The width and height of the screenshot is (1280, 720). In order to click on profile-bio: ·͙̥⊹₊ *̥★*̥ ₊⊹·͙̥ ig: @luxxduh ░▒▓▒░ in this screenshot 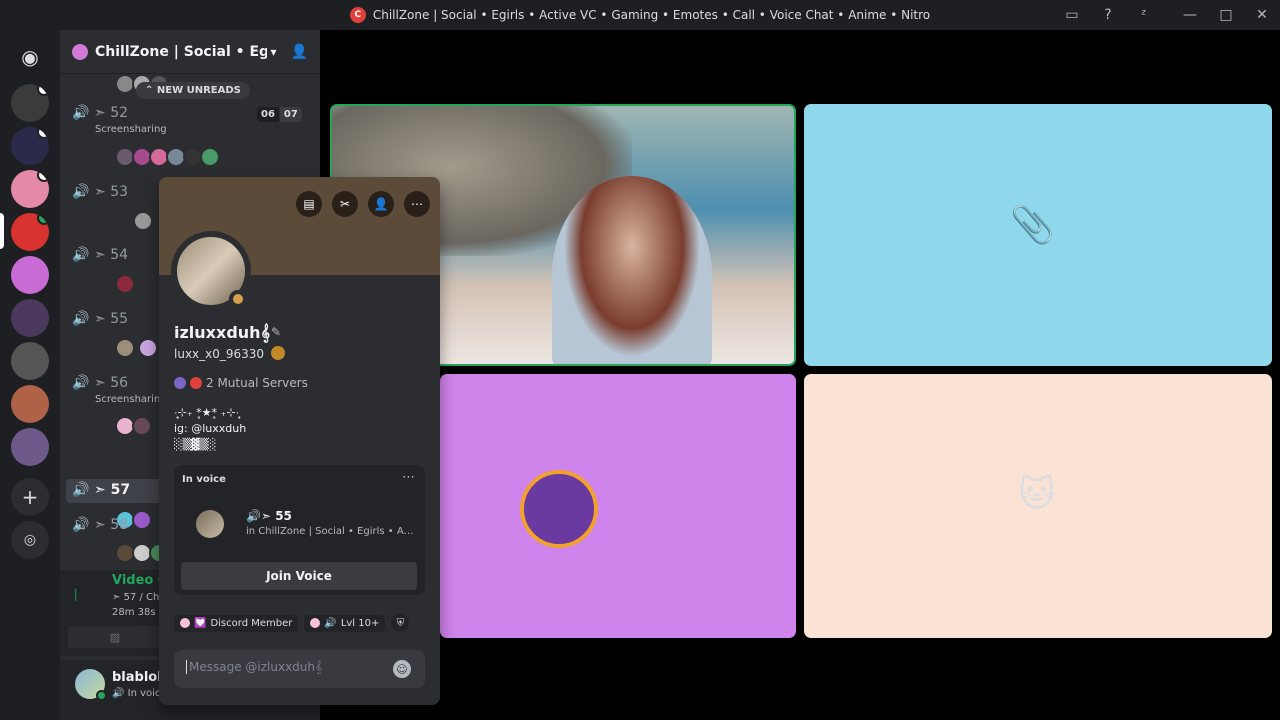, I will do `click(210, 428)`.